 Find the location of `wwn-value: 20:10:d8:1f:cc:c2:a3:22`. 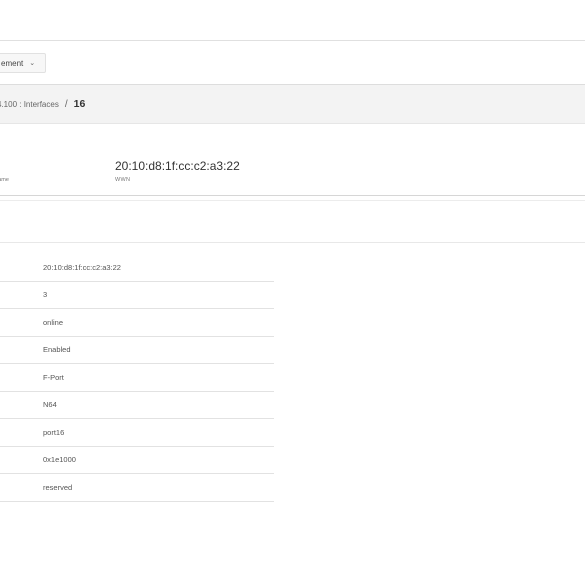

wwn-value: 20:10:d8:1f:cc:c2:a3:22 is located at coordinates (177, 166).